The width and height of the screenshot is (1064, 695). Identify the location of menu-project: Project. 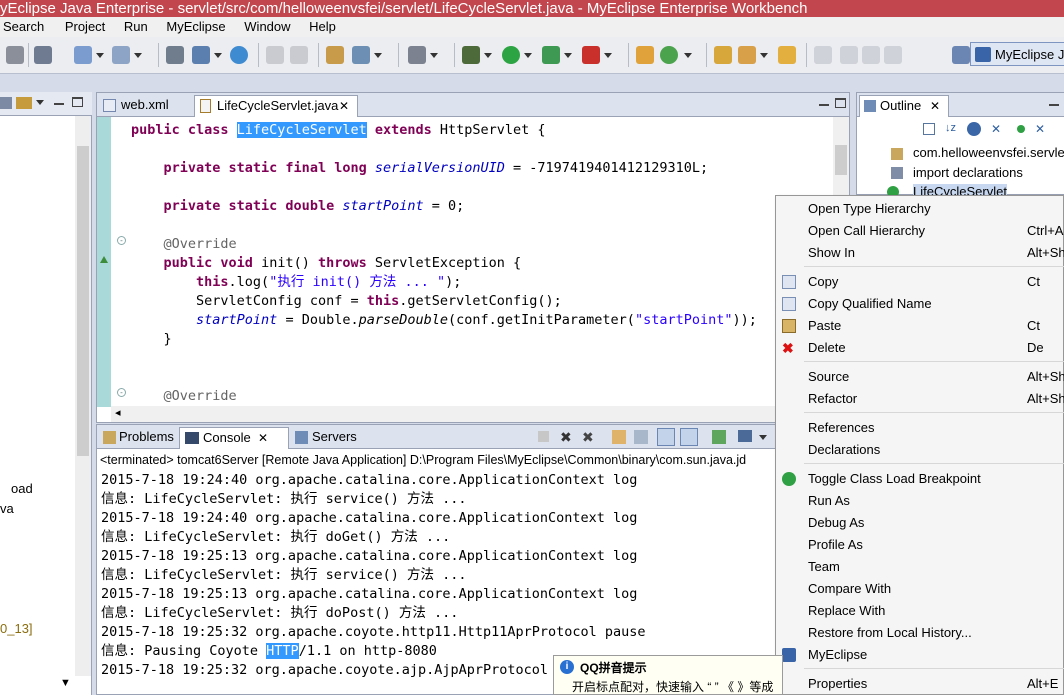
(86, 27).